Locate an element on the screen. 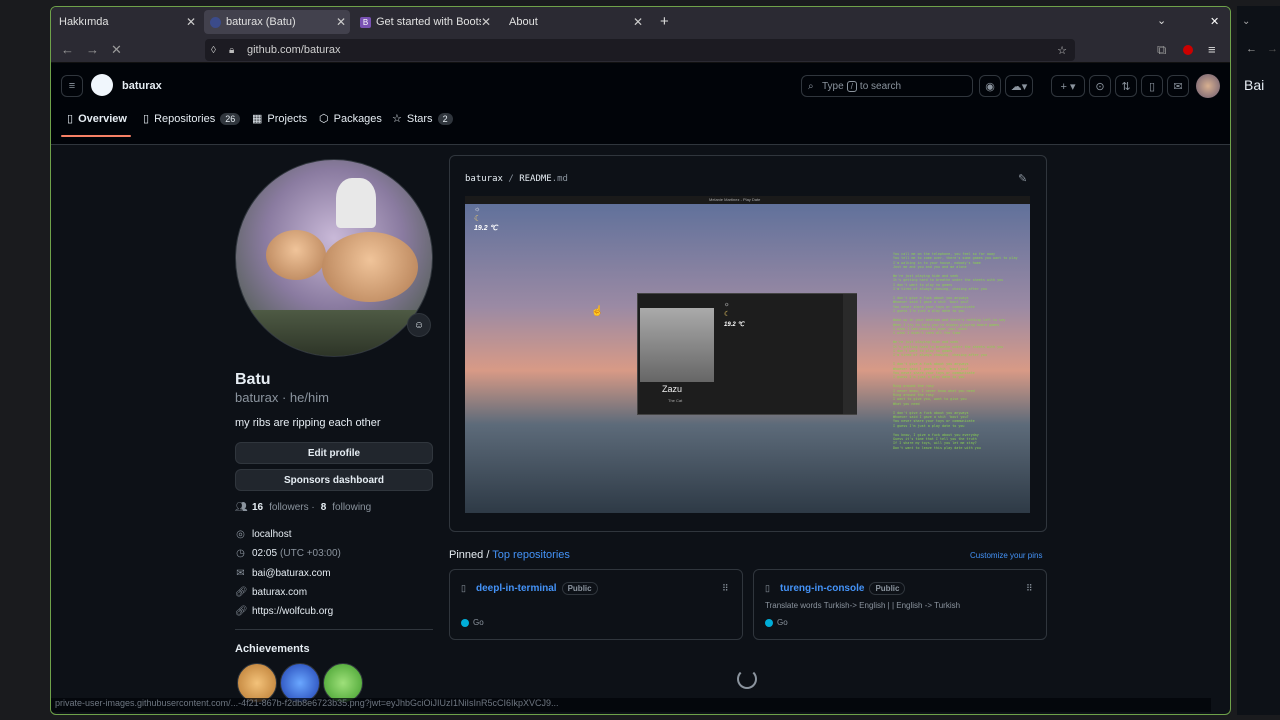  shield-icon: ◊ is located at coordinates (213, 50).